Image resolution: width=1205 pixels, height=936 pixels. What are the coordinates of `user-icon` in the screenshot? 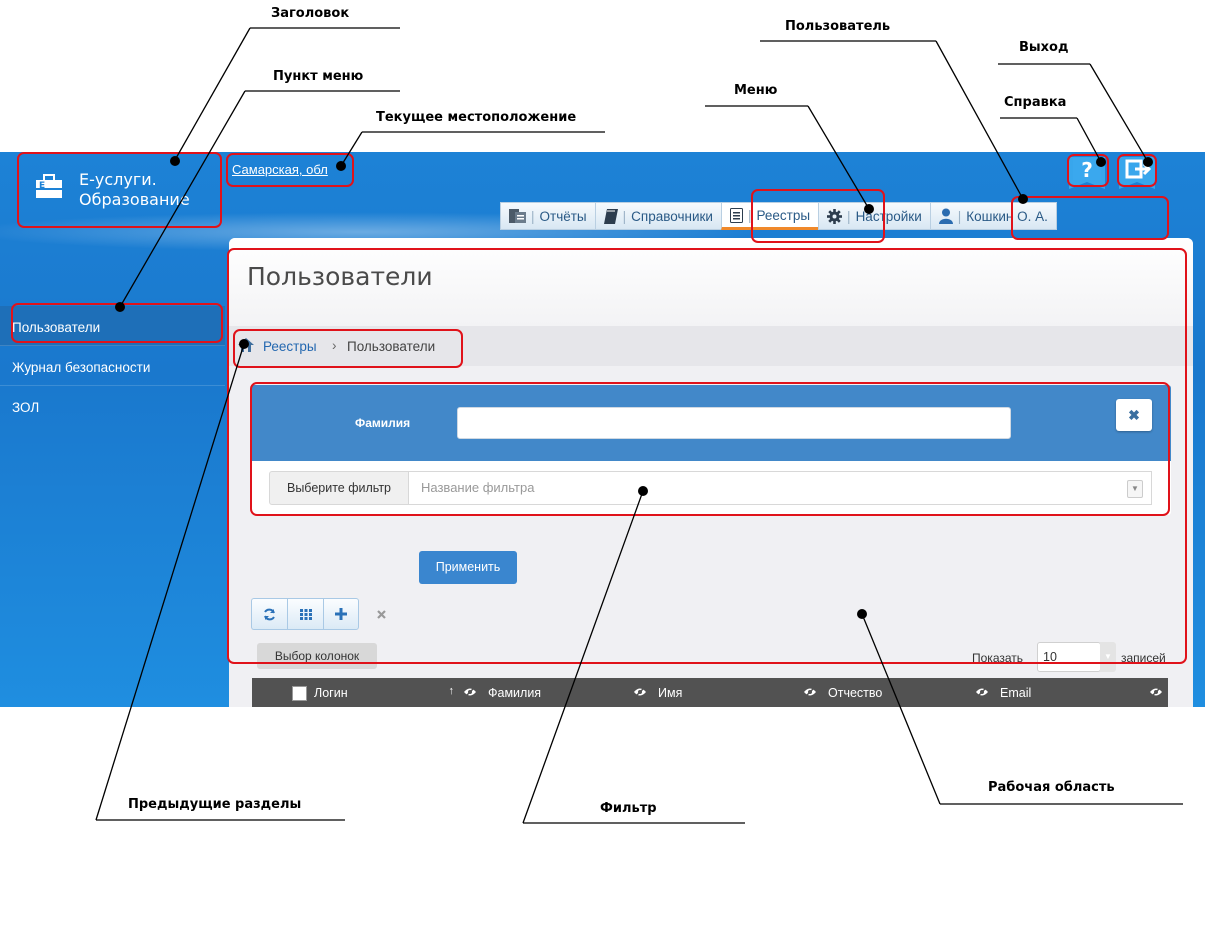 It's located at (945, 216).